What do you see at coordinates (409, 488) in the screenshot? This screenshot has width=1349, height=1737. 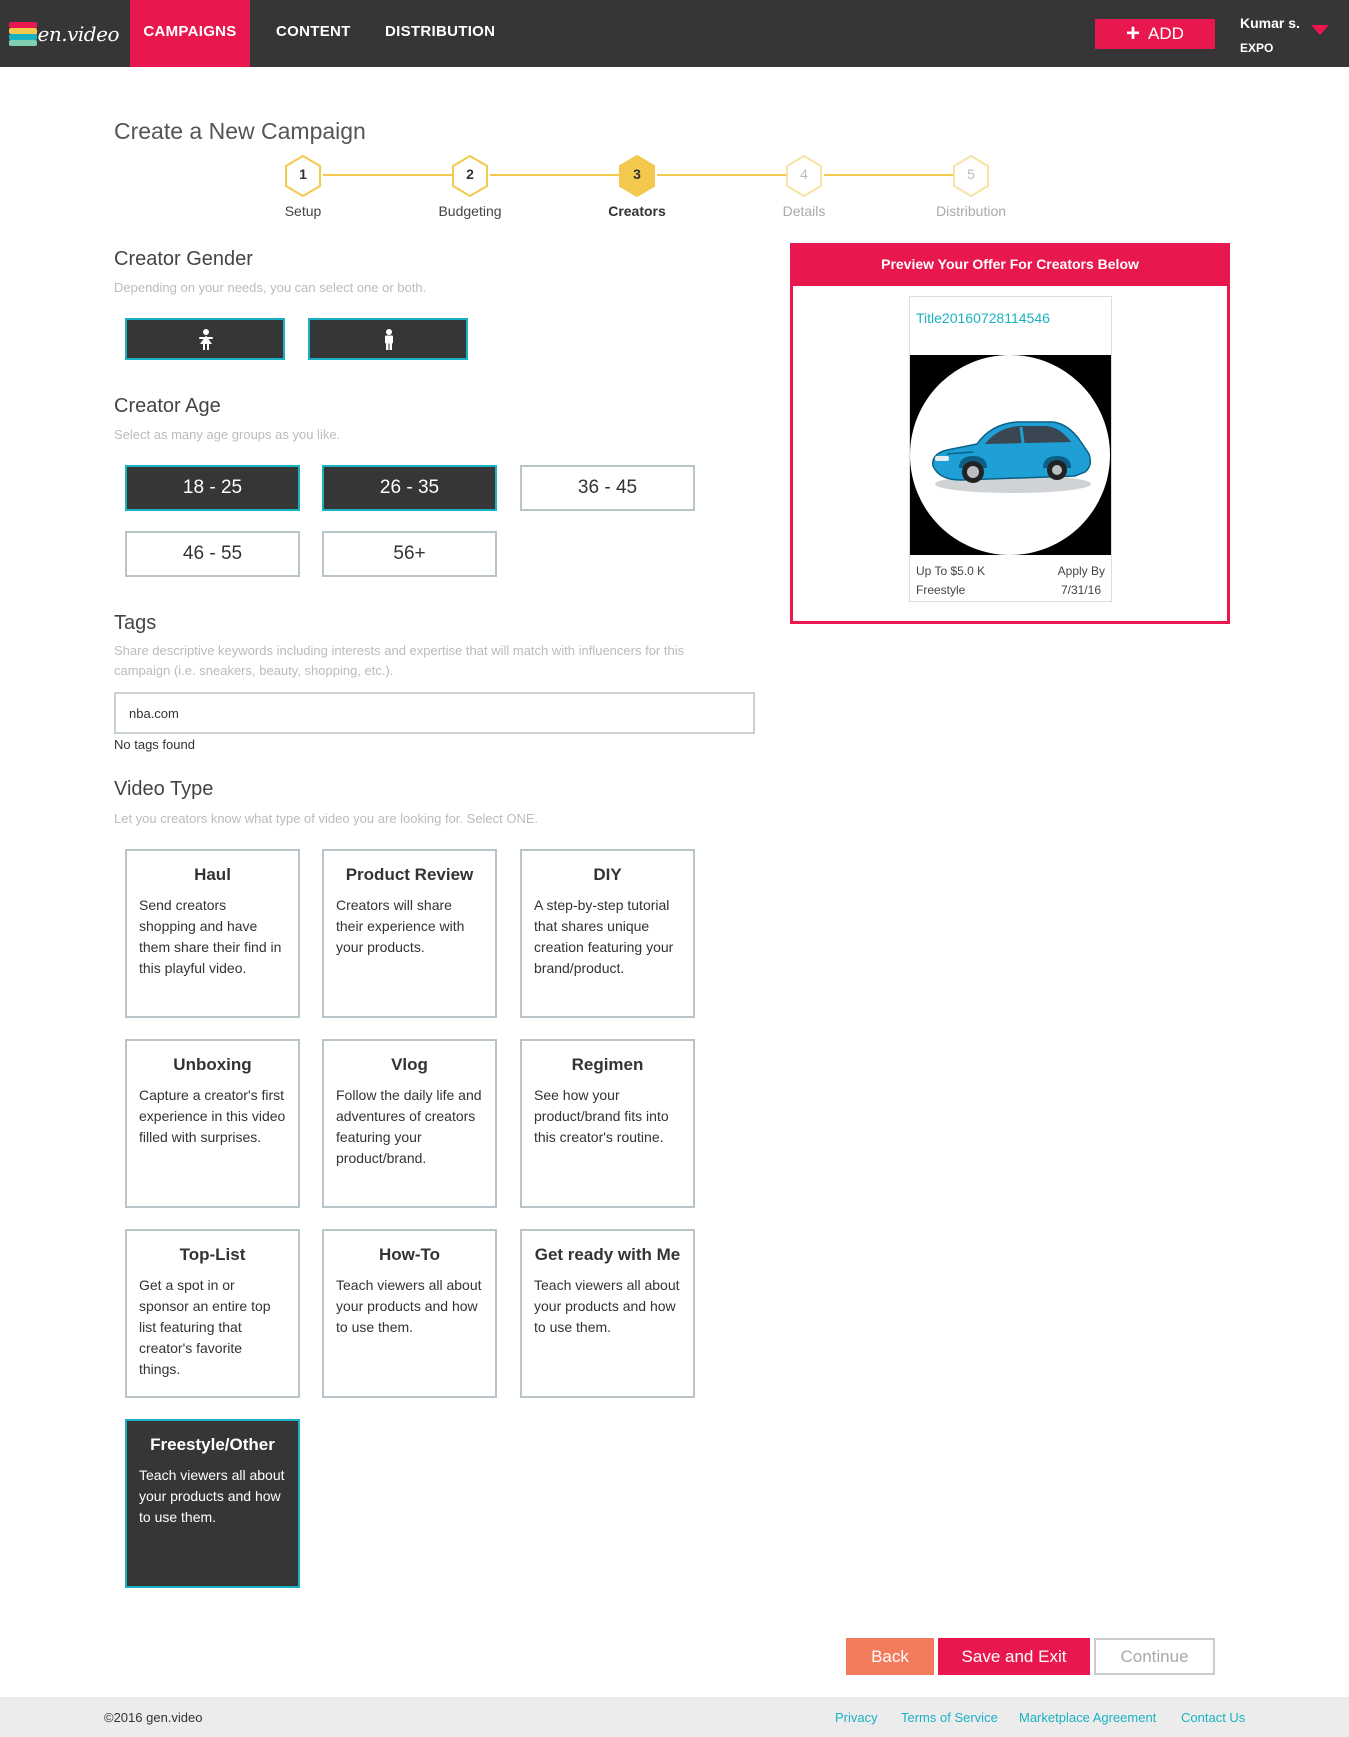 I see `age-option-26-35: 26 - 35` at bounding box center [409, 488].